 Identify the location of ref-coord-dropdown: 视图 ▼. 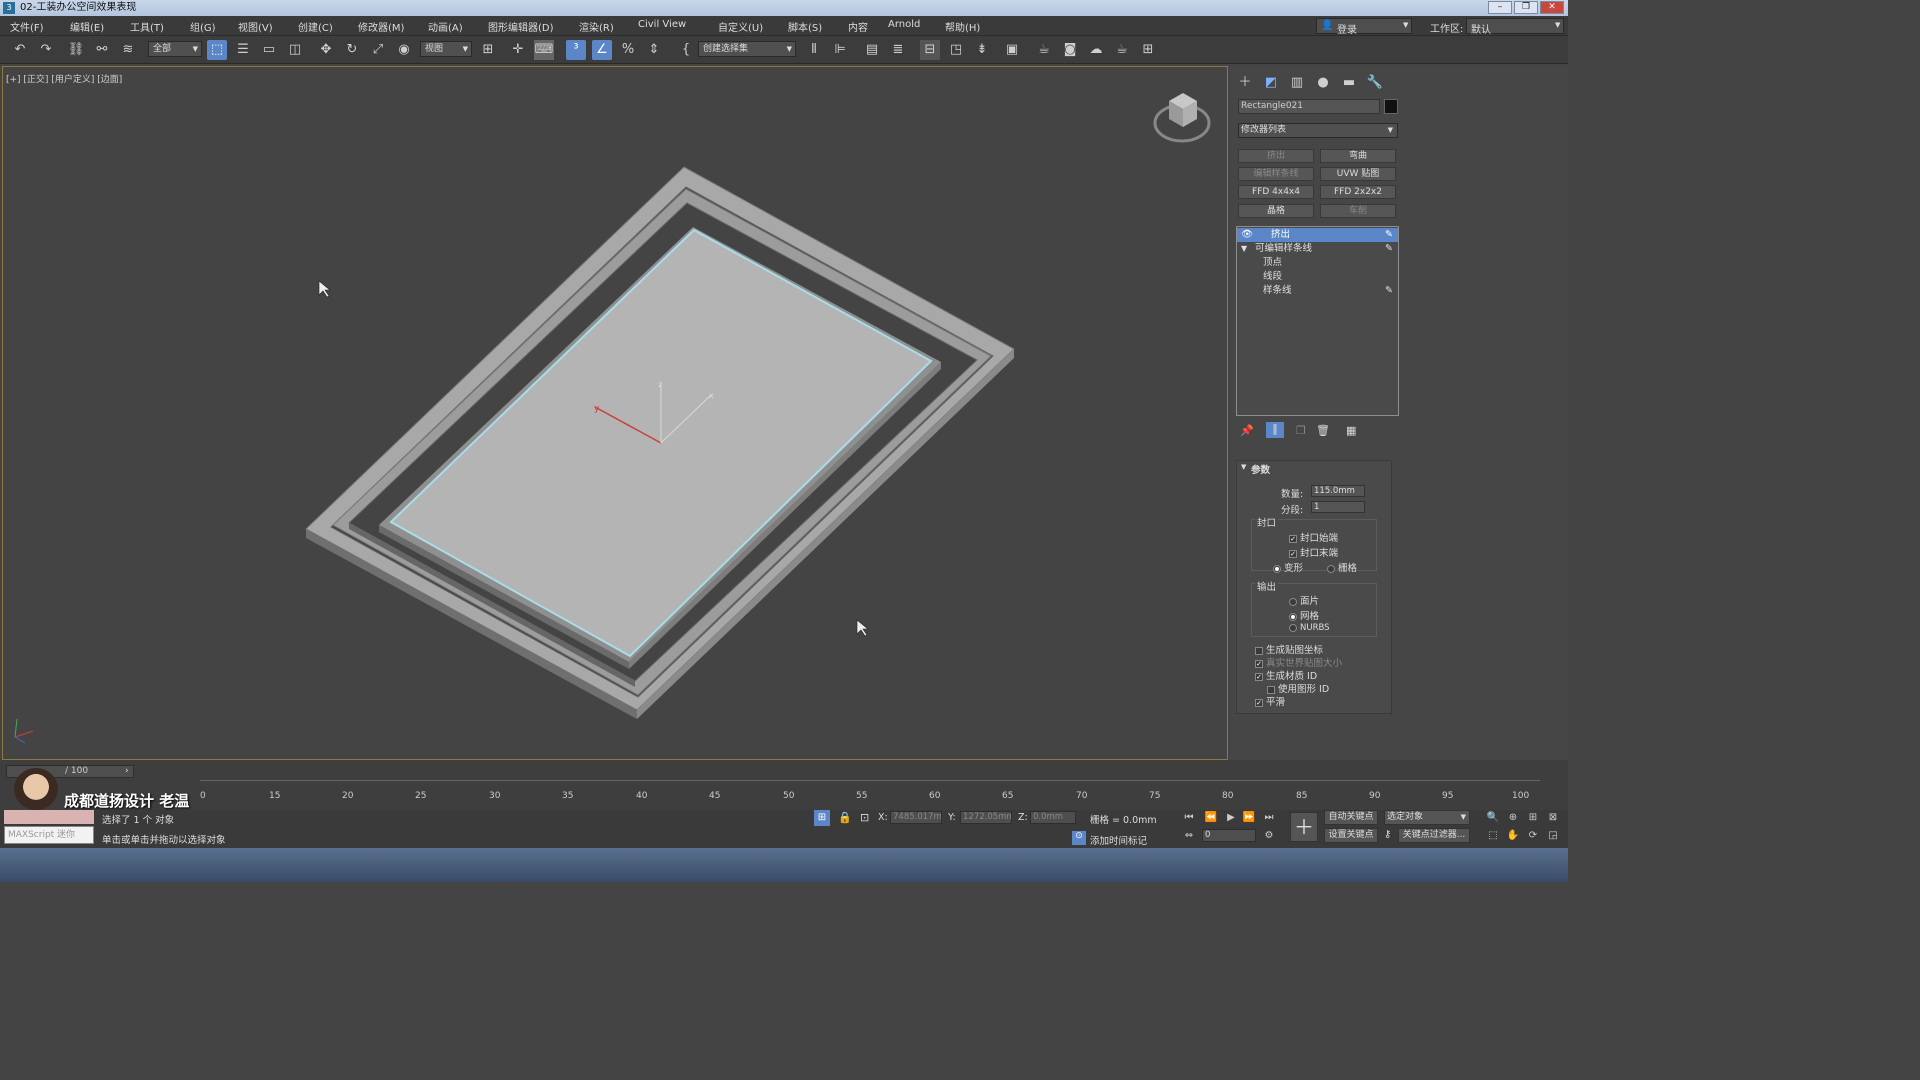
(446, 49).